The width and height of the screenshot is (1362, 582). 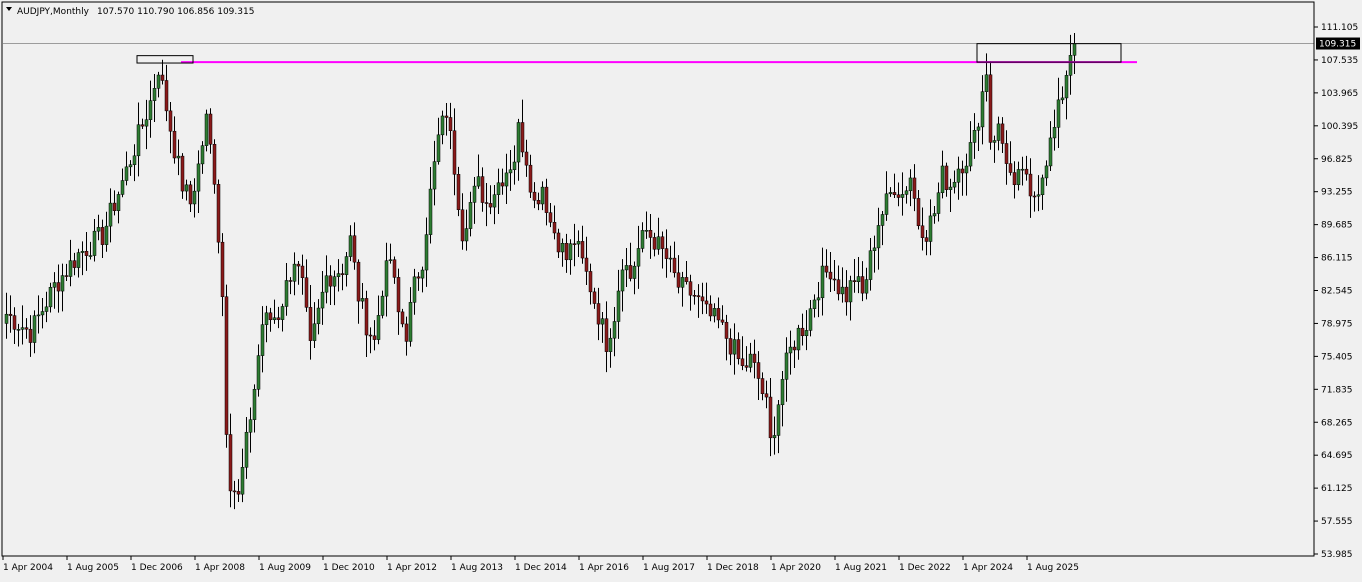 What do you see at coordinates (285, 568) in the screenshot?
I see `x-tick-label: 1 Aug 2009` at bounding box center [285, 568].